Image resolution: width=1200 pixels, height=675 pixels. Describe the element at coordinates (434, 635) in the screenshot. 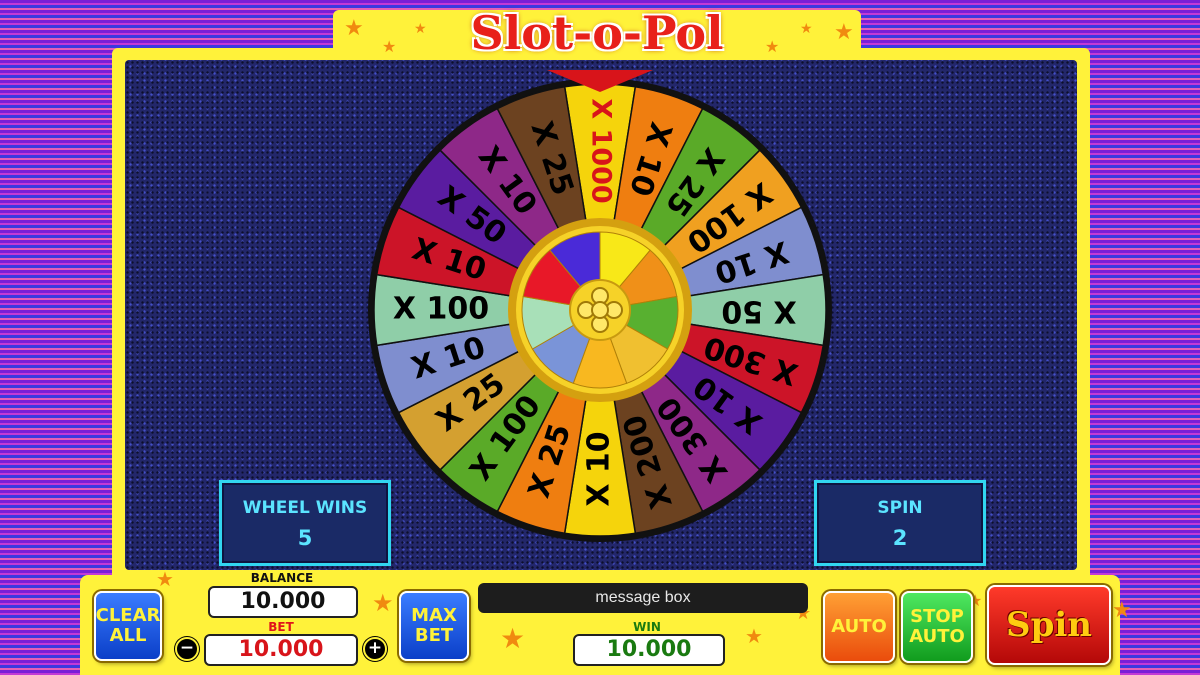

I see `max-bet-label-line2: BET` at that location.